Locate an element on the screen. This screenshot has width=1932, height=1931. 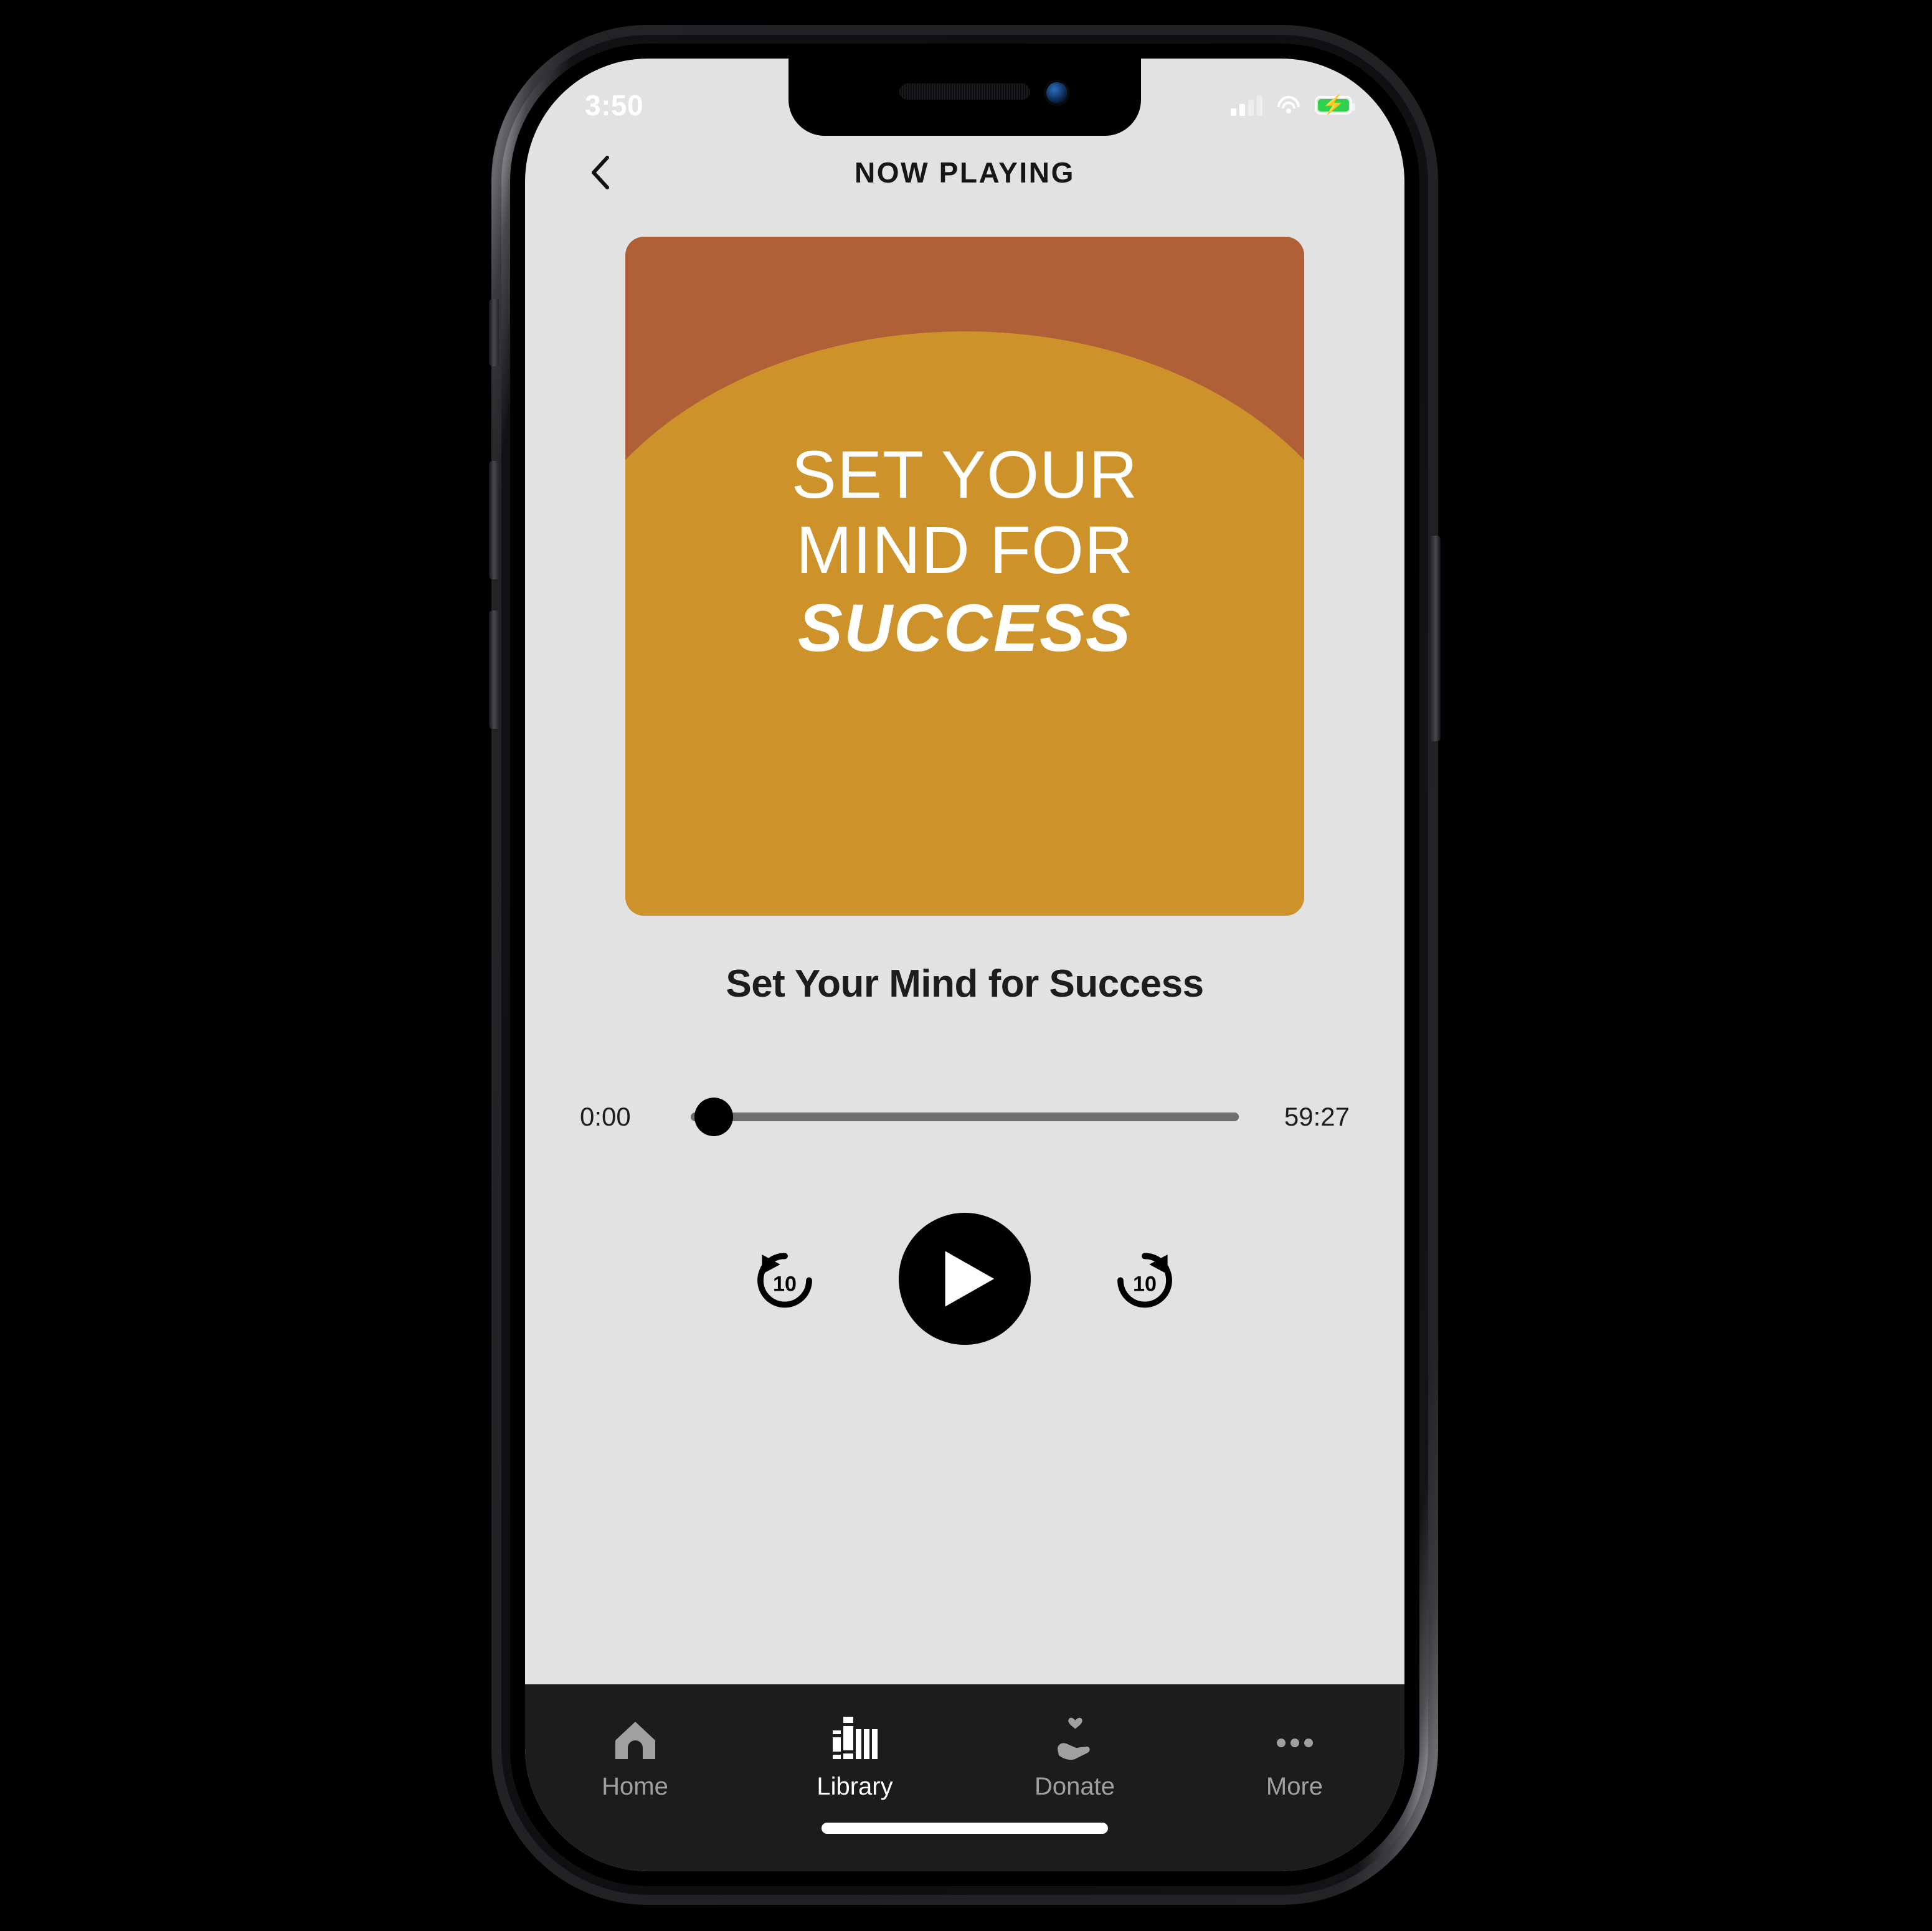
progress-thumb is located at coordinates (714, 1117).